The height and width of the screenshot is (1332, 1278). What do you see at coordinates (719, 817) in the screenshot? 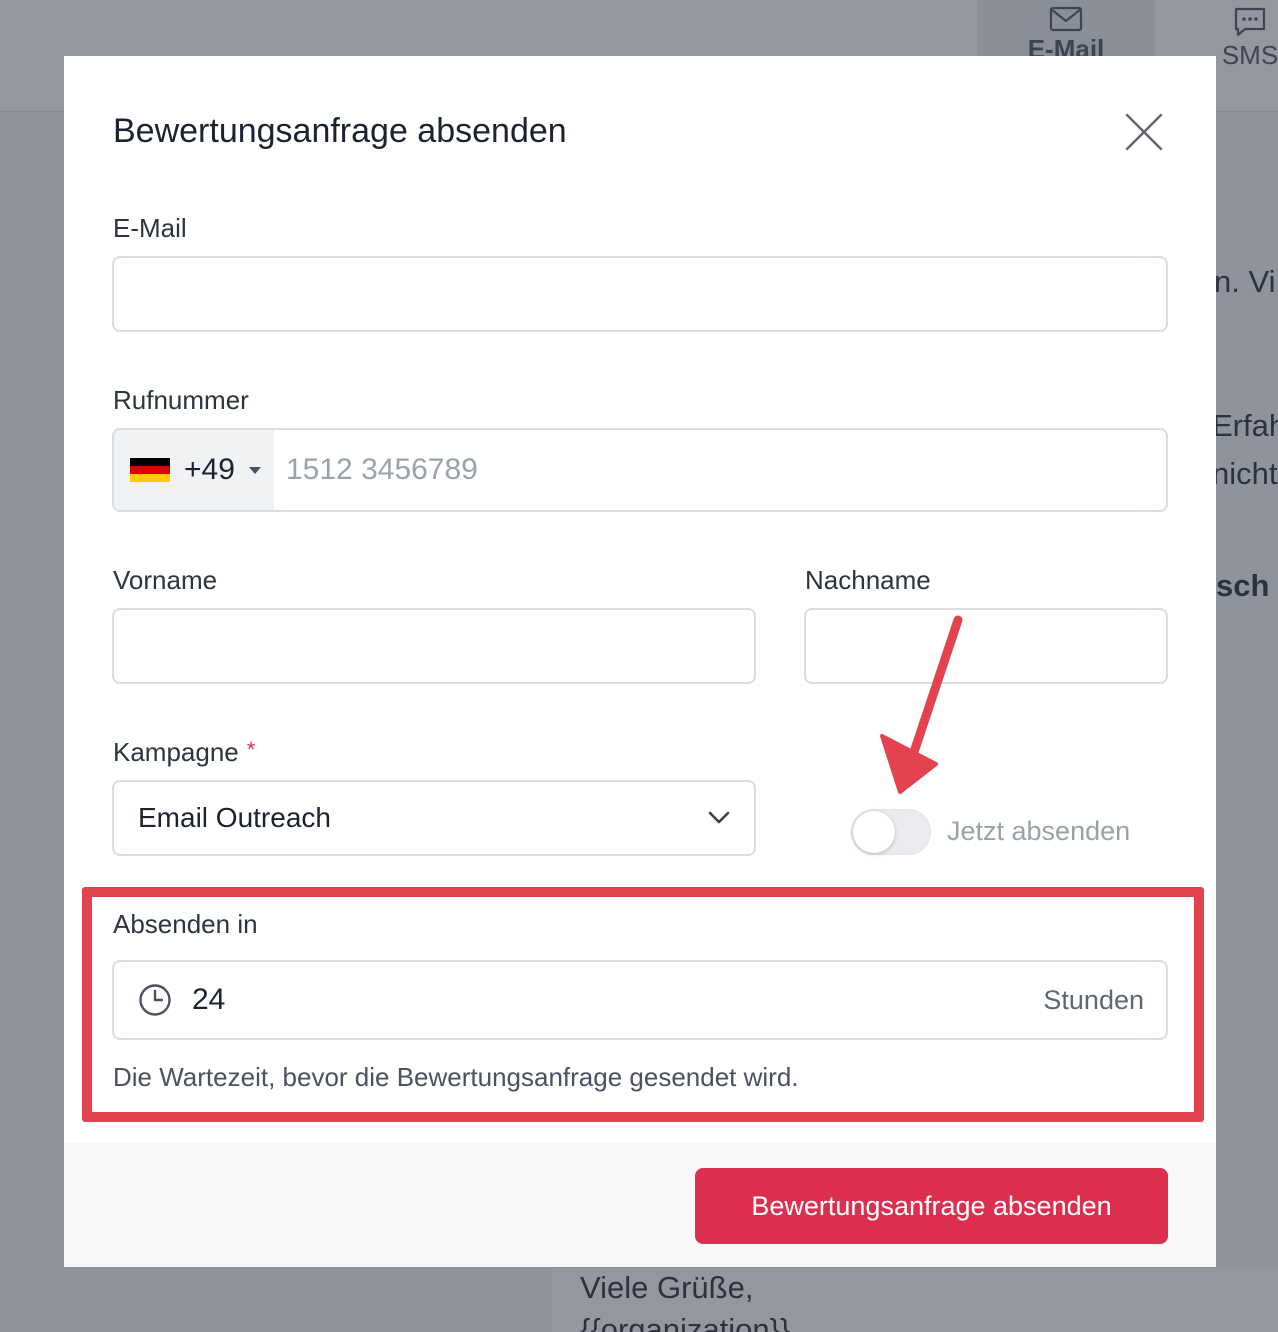
I see `chevron-down-icon` at bounding box center [719, 817].